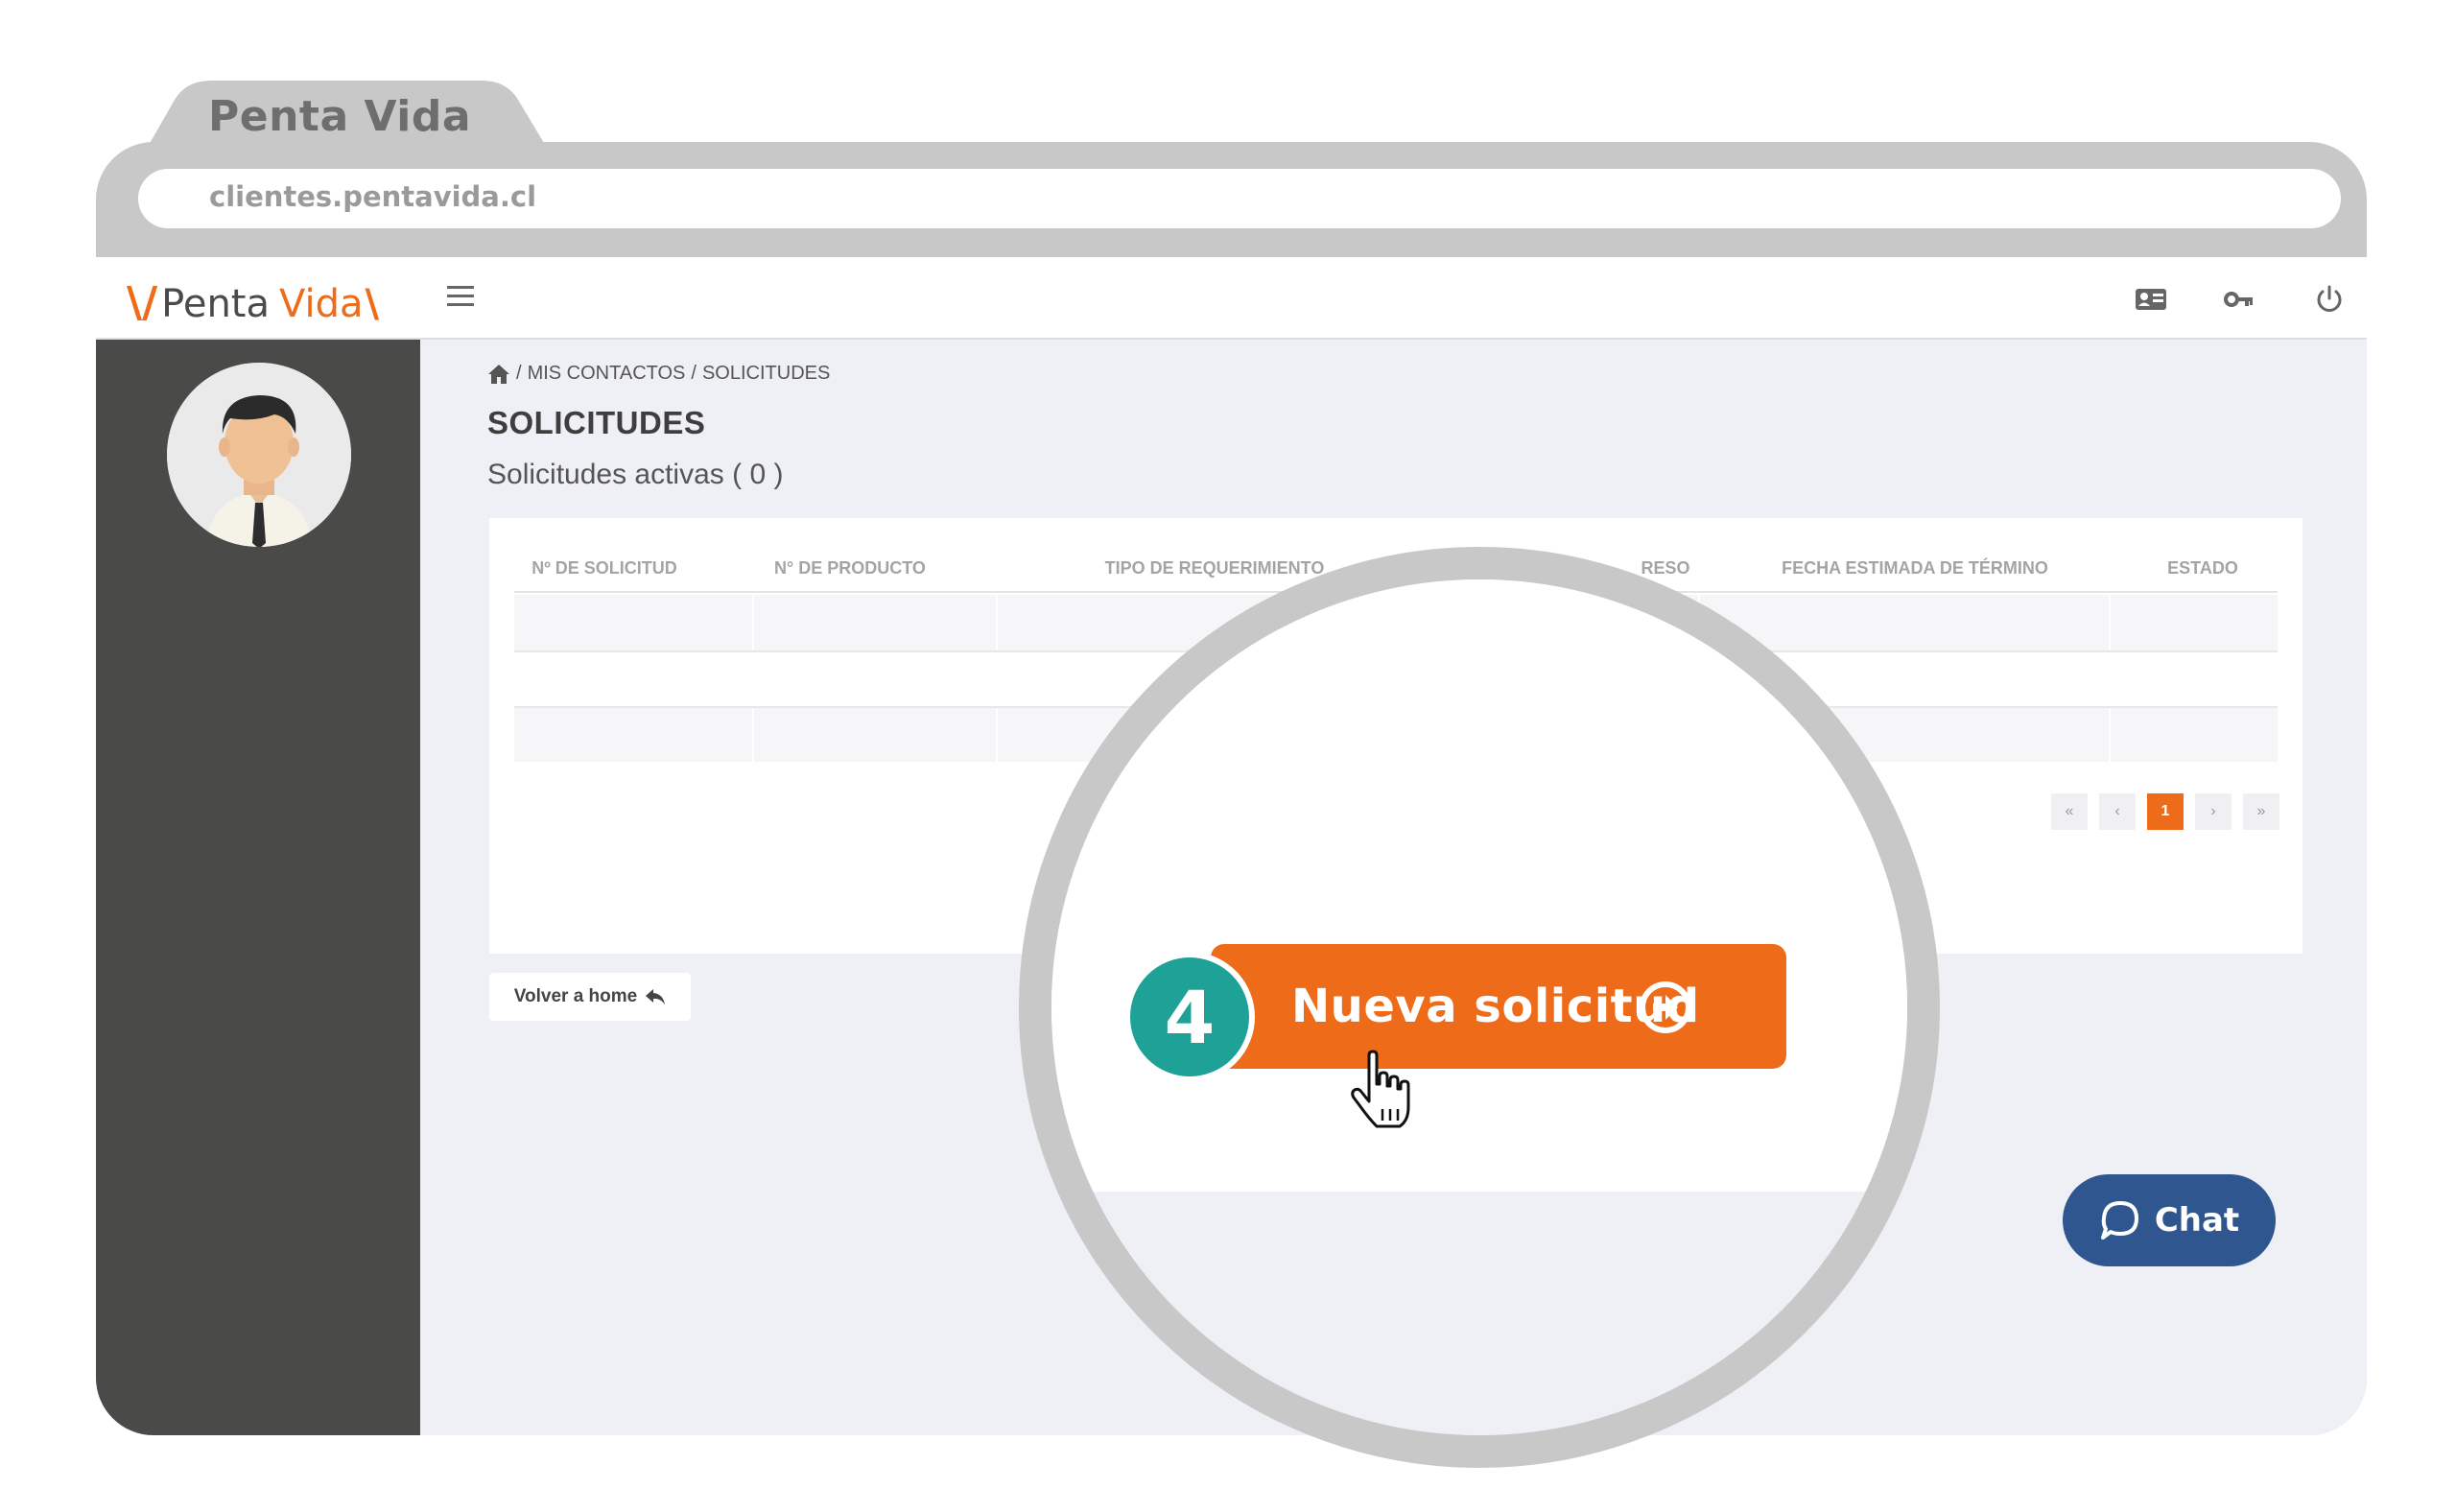 The image size is (2456, 1512). Describe the element at coordinates (575, 996) in the screenshot. I see `back-to-home-label: Volver a home` at that location.